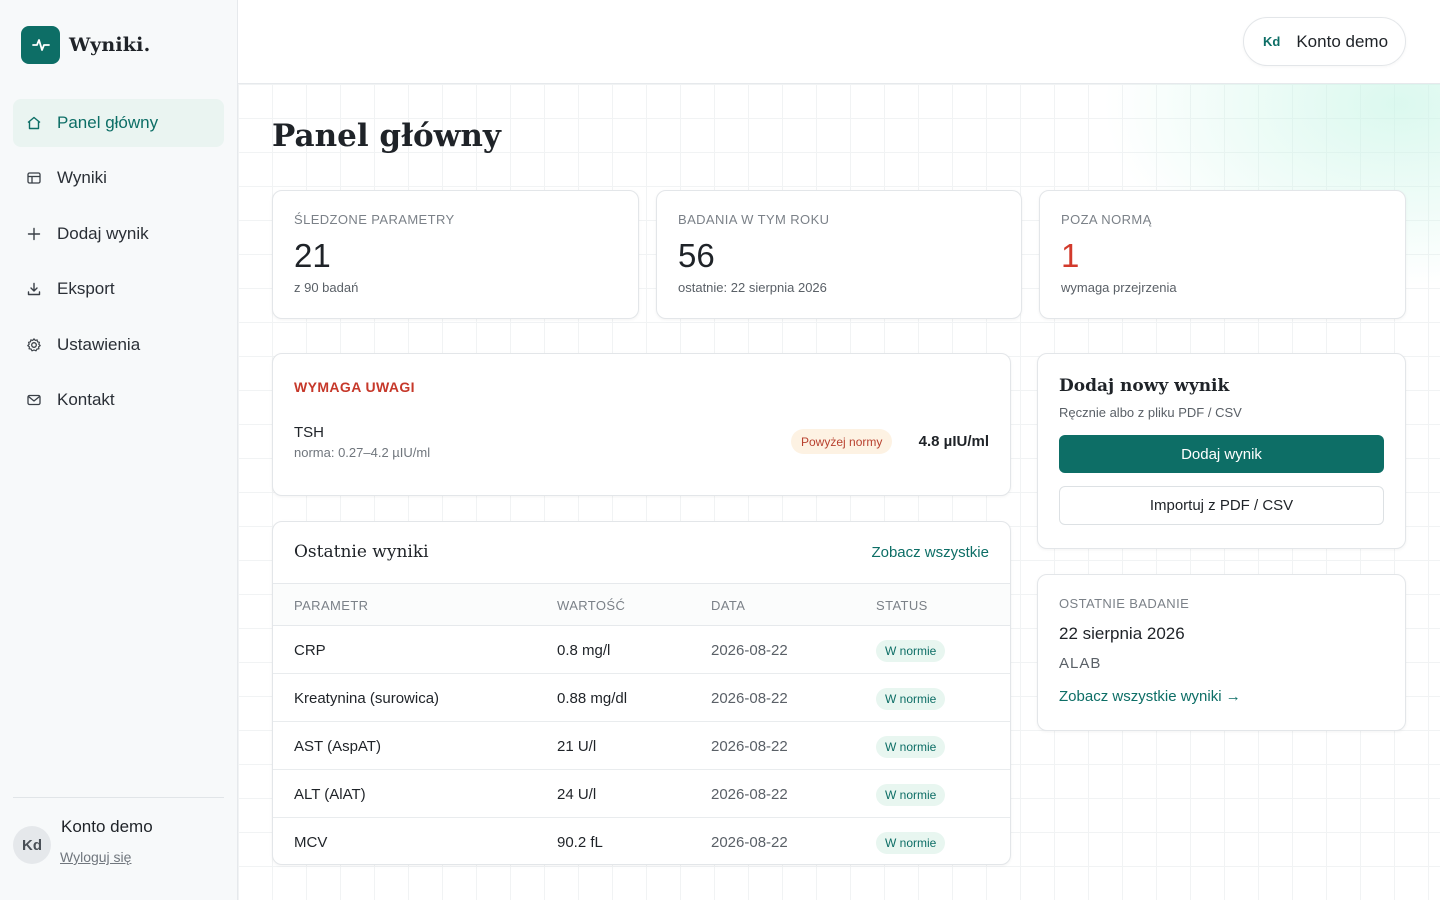 Image resolution: width=1440 pixels, height=900 pixels. Describe the element at coordinates (1144, 386) in the screenshot. I see `add-result-title: Dodaj nowy wynik` at that location.